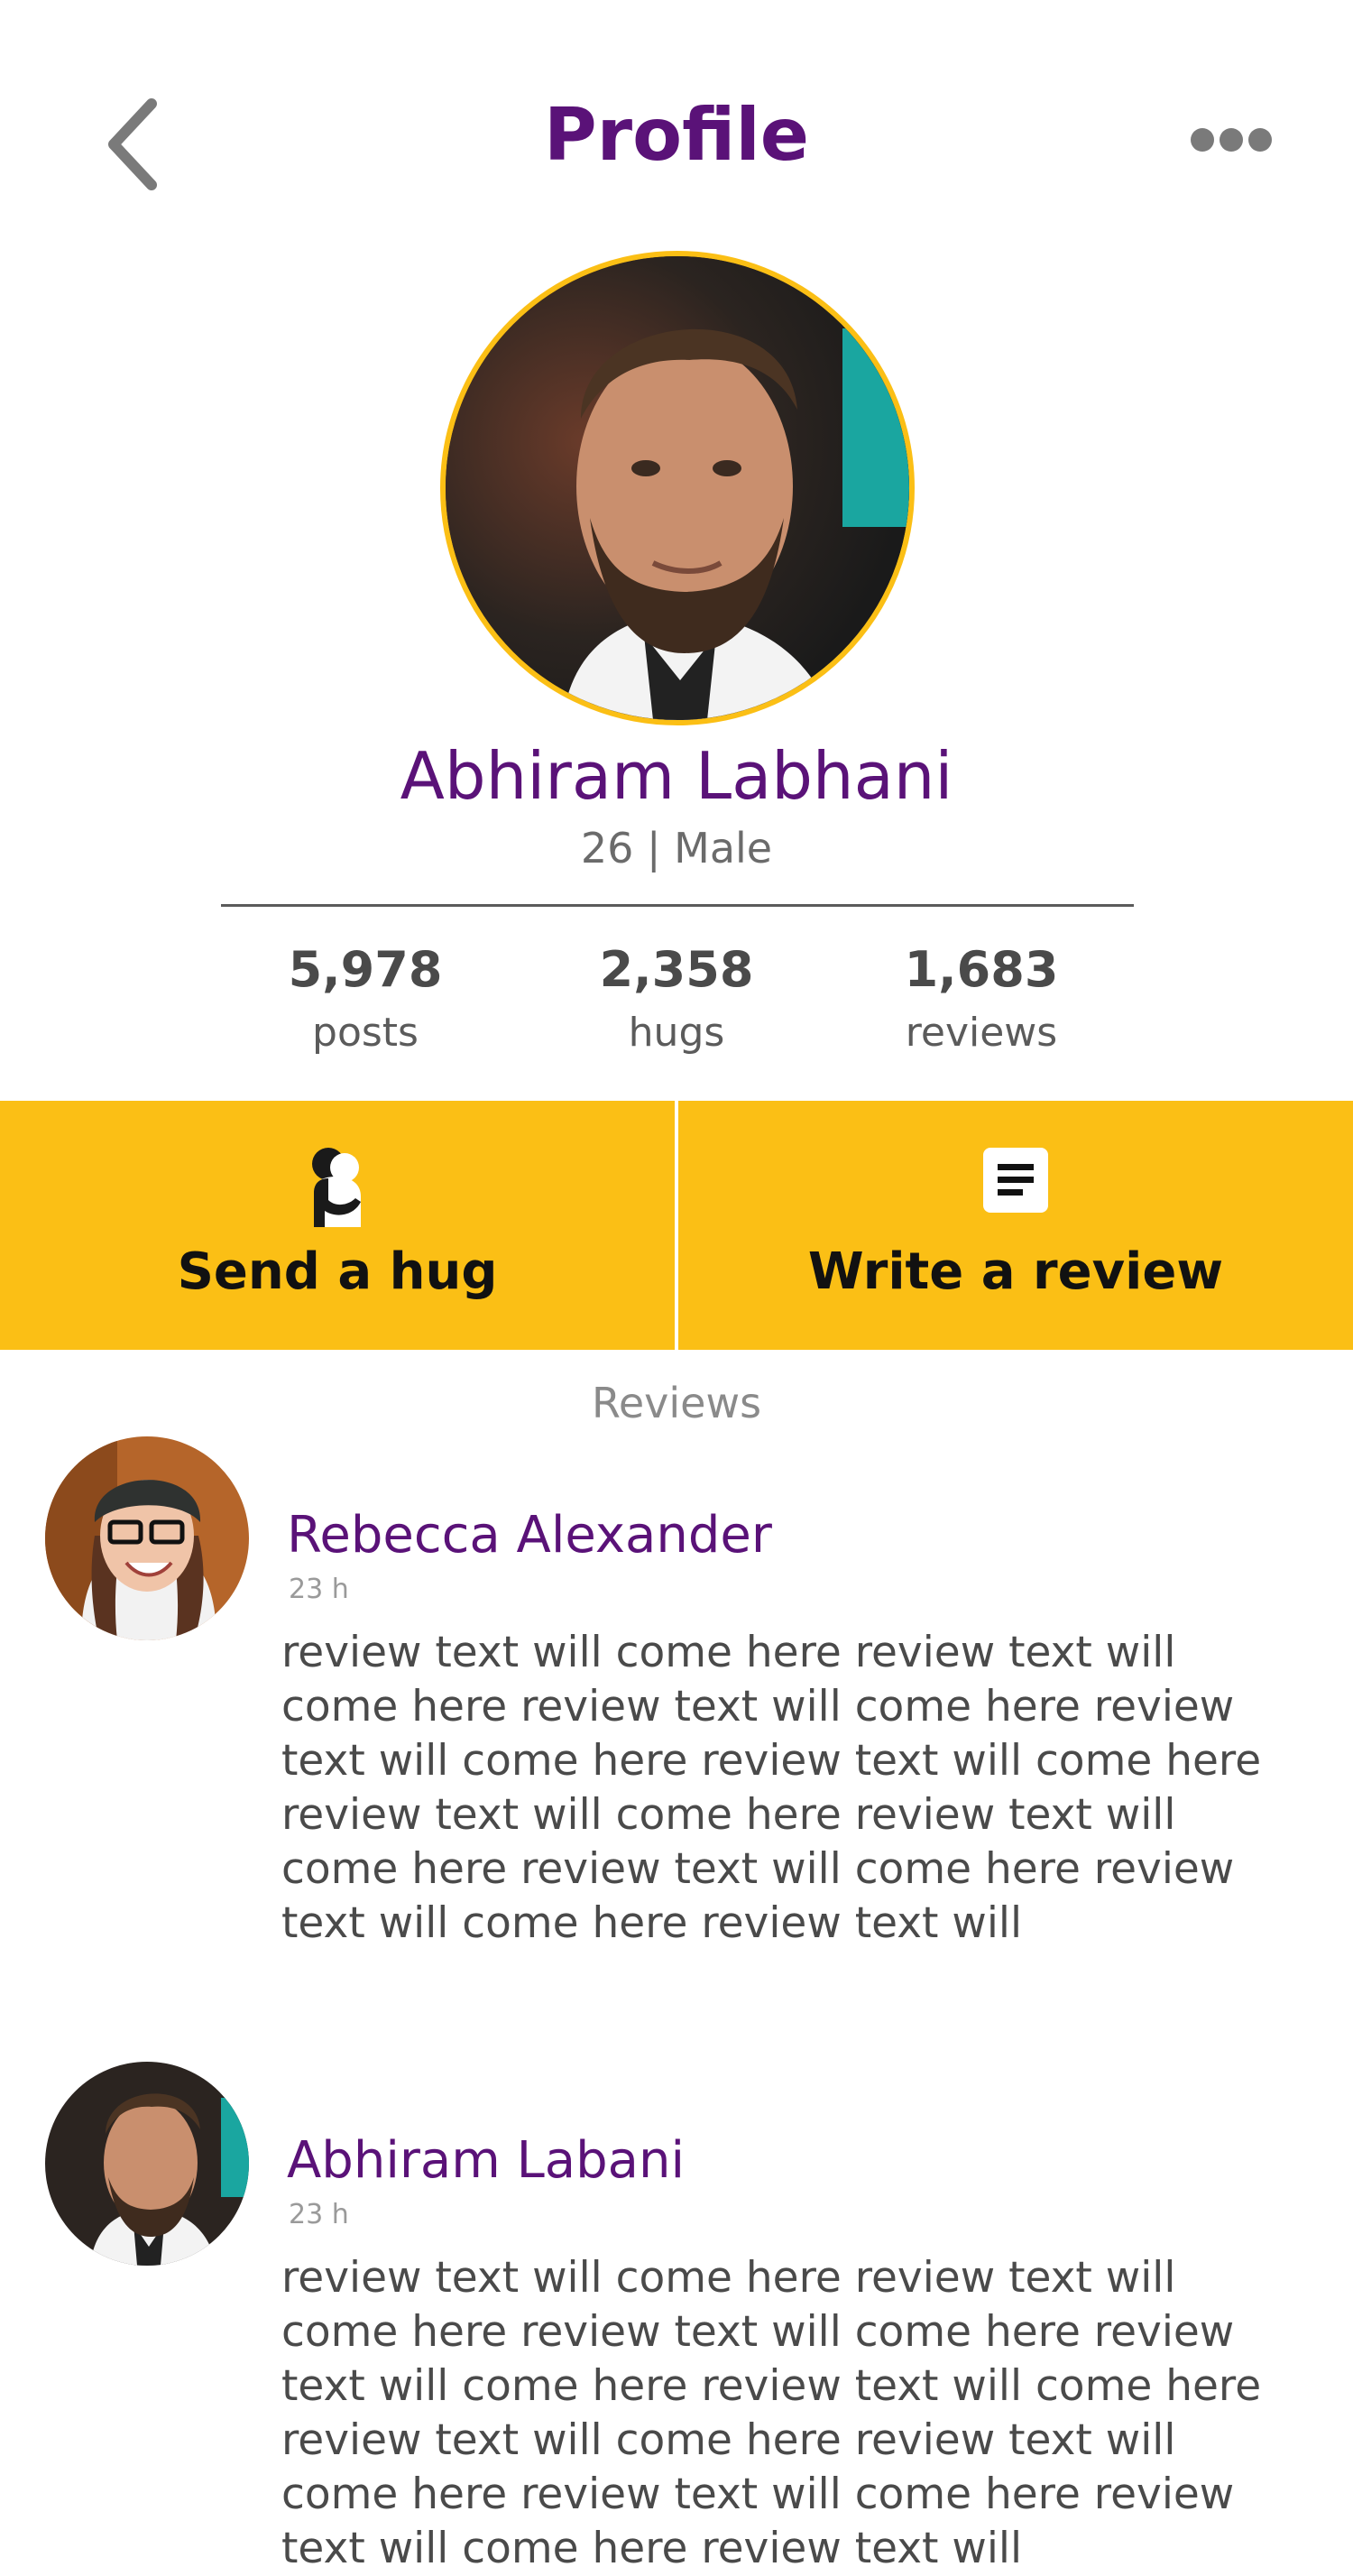 The image size is (1353, 2576). What do you see at coordinates (676, 969) in the screenshot?
I see `stat-value: 2,358` at bounding box center [676, 969].